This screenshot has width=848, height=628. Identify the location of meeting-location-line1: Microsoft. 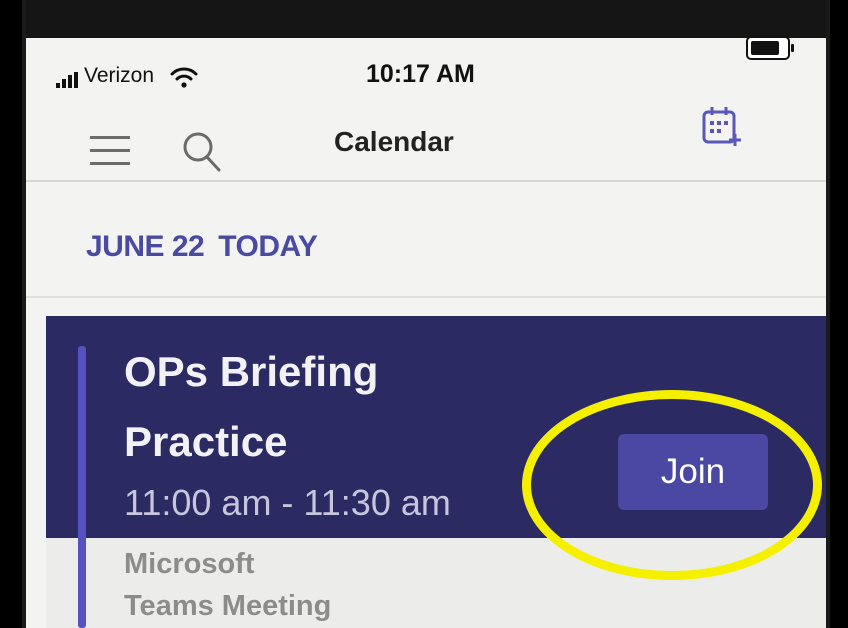
(189, 564).